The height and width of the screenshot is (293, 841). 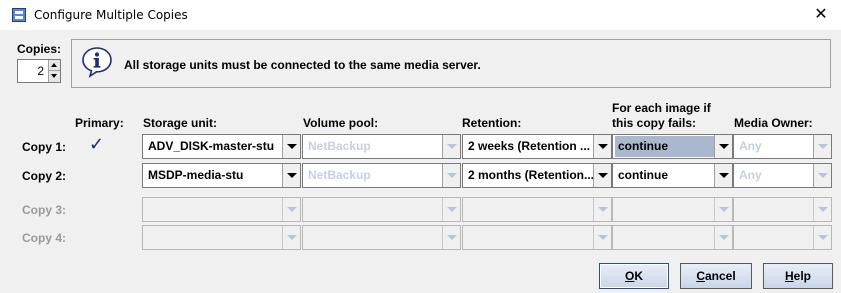 What do you see at coordinates (821, 14) in the screenshot?
I see `close-button: ✕` at bounding box center [821, 14].